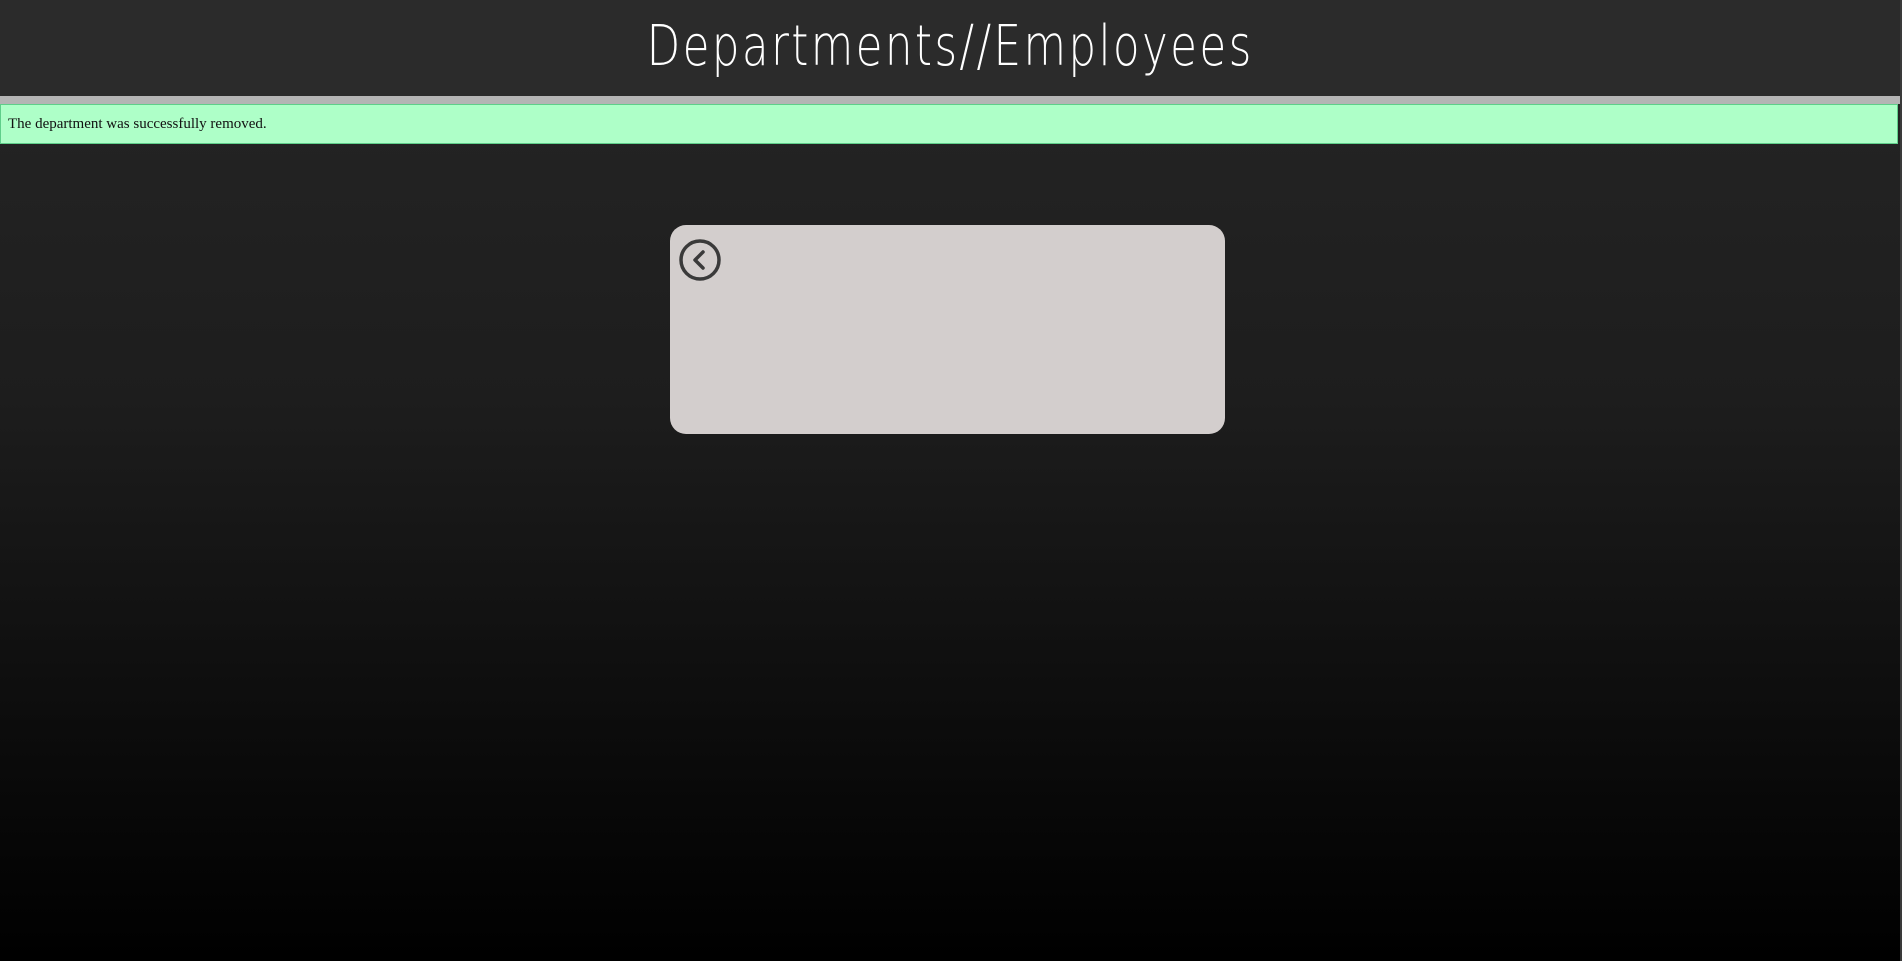 Image resolution: width=1902 pixels, height=961 pixels. What do you see at coordinates (950, 100) in the screenshot?
I see `header-divider` at bounding box center [950, 100].